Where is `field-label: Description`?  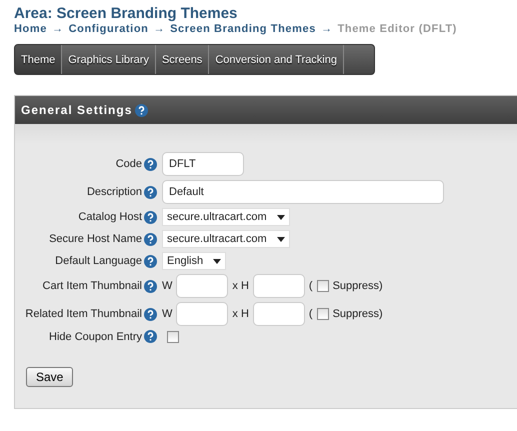 field-label: Description is located at coordinates (114, 192).